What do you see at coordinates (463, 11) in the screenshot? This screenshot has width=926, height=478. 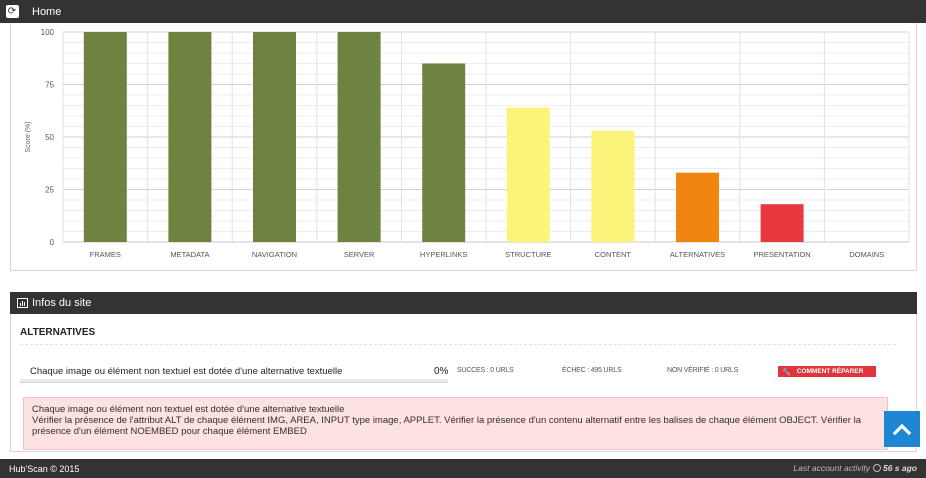 I see `top-bar: ⟳ Home` at bounding box center [463, 11].